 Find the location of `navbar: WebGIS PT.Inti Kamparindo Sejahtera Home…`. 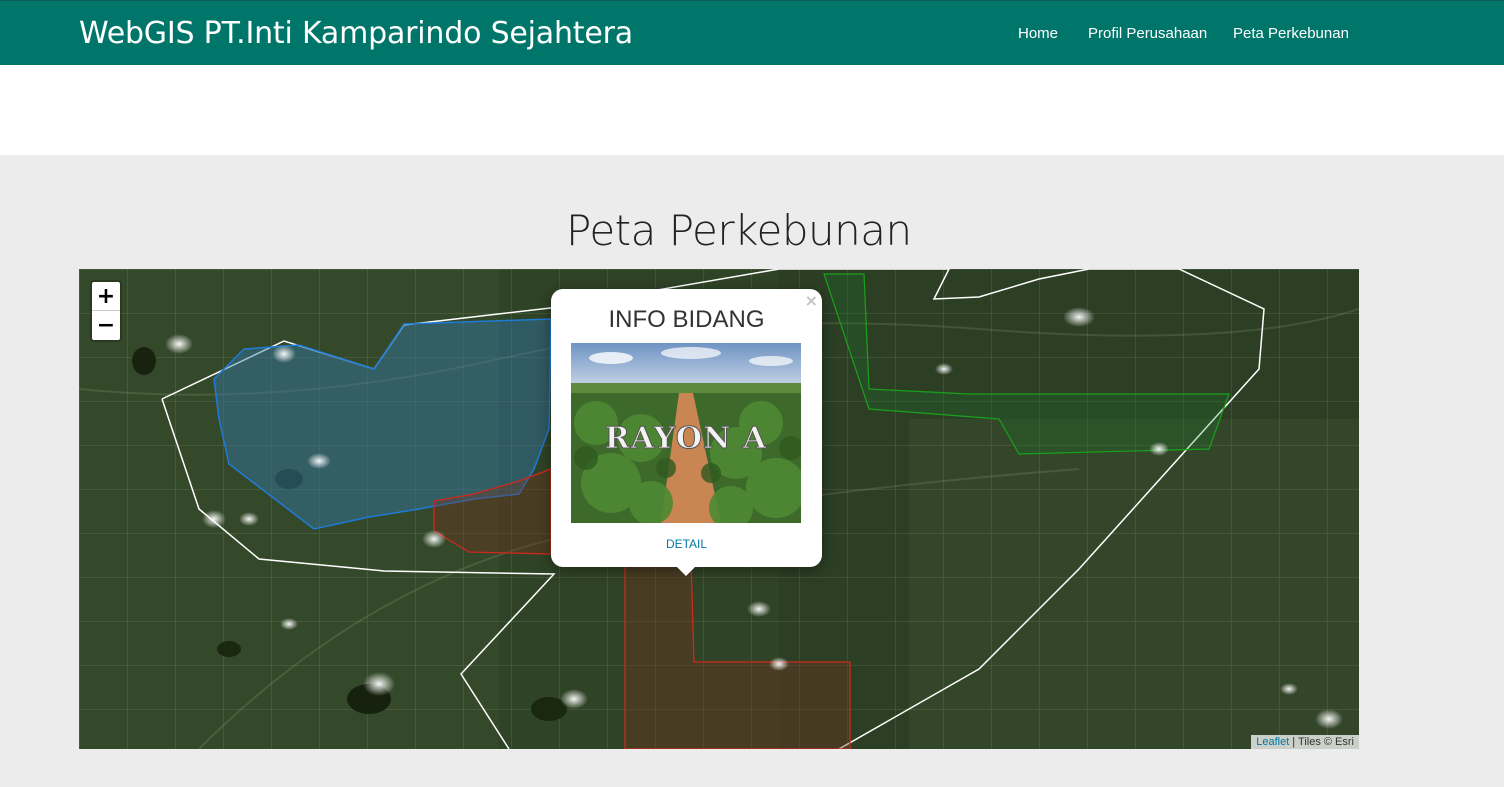

navbar: WebGIS PT.Inti Kamparindo Sejahtera Home… is located at coordinates (752, 32).